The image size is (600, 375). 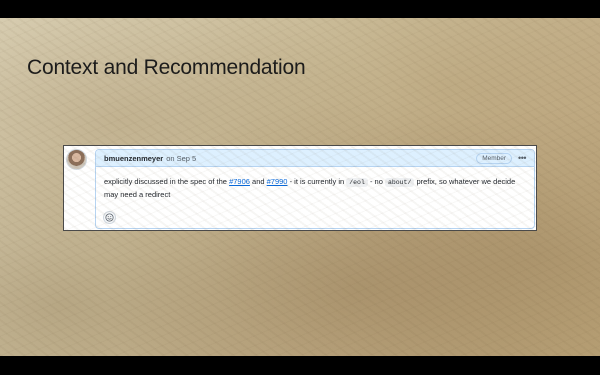 I want to click on comment-text: and, so click(x=258, y=181).